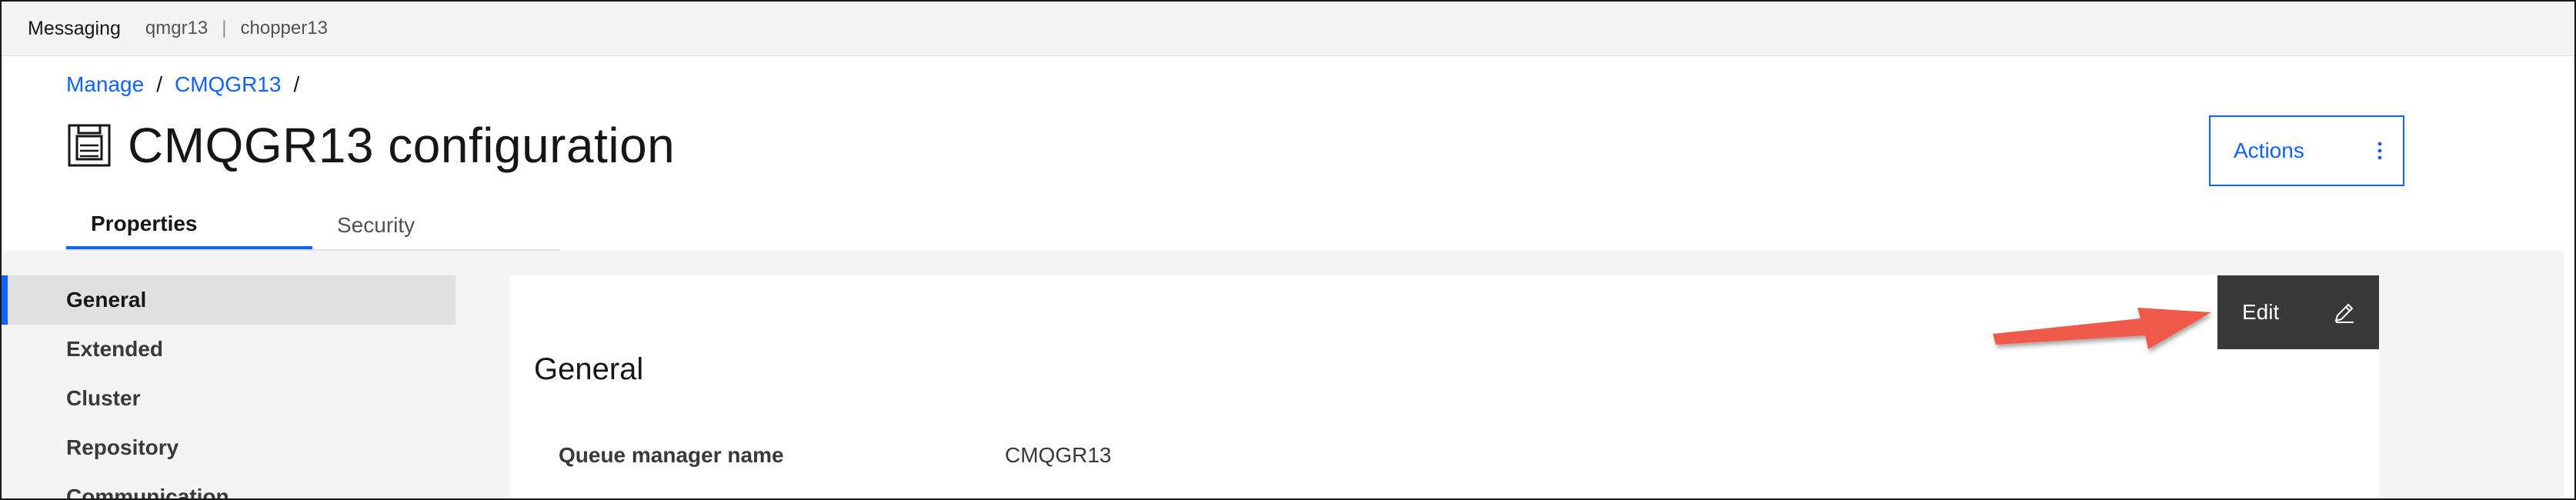  I want to click on page-header: CMQGR13 configuration, so click(370, 145).